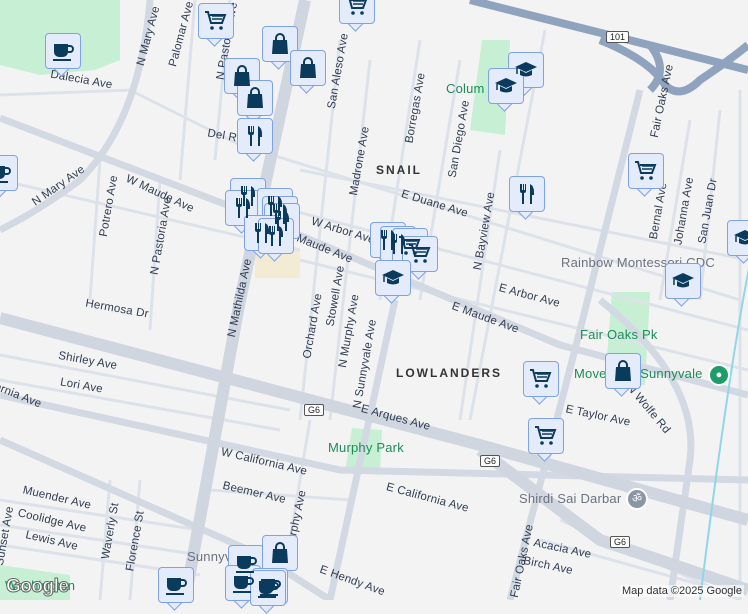 The image size is (748, 614). Describe the element at coordinates (449, 373) in the screenshot. I see `neighborhood-label: LOWLANDERS` at that location.